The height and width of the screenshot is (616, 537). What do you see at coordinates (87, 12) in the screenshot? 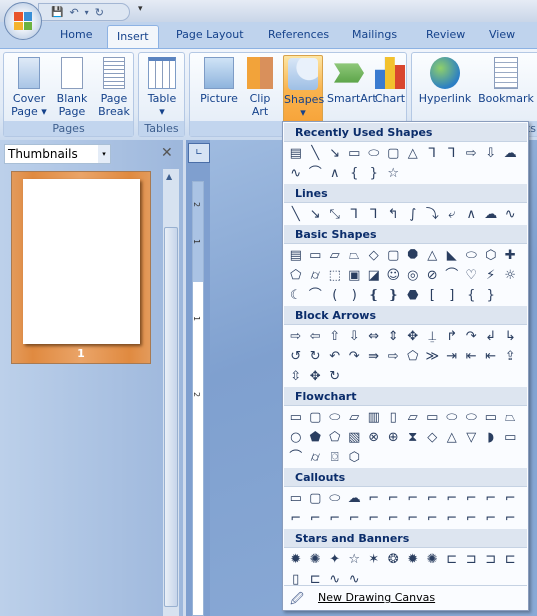
I see `undo-dropdown-icon: ▾` at bounding box center [87, 12].